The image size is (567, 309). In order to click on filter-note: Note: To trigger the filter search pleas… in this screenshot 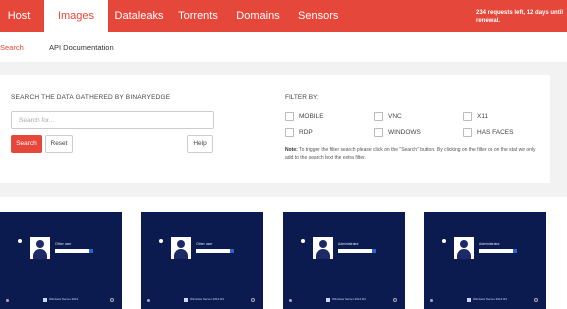, I will do `click(415, 154)`.